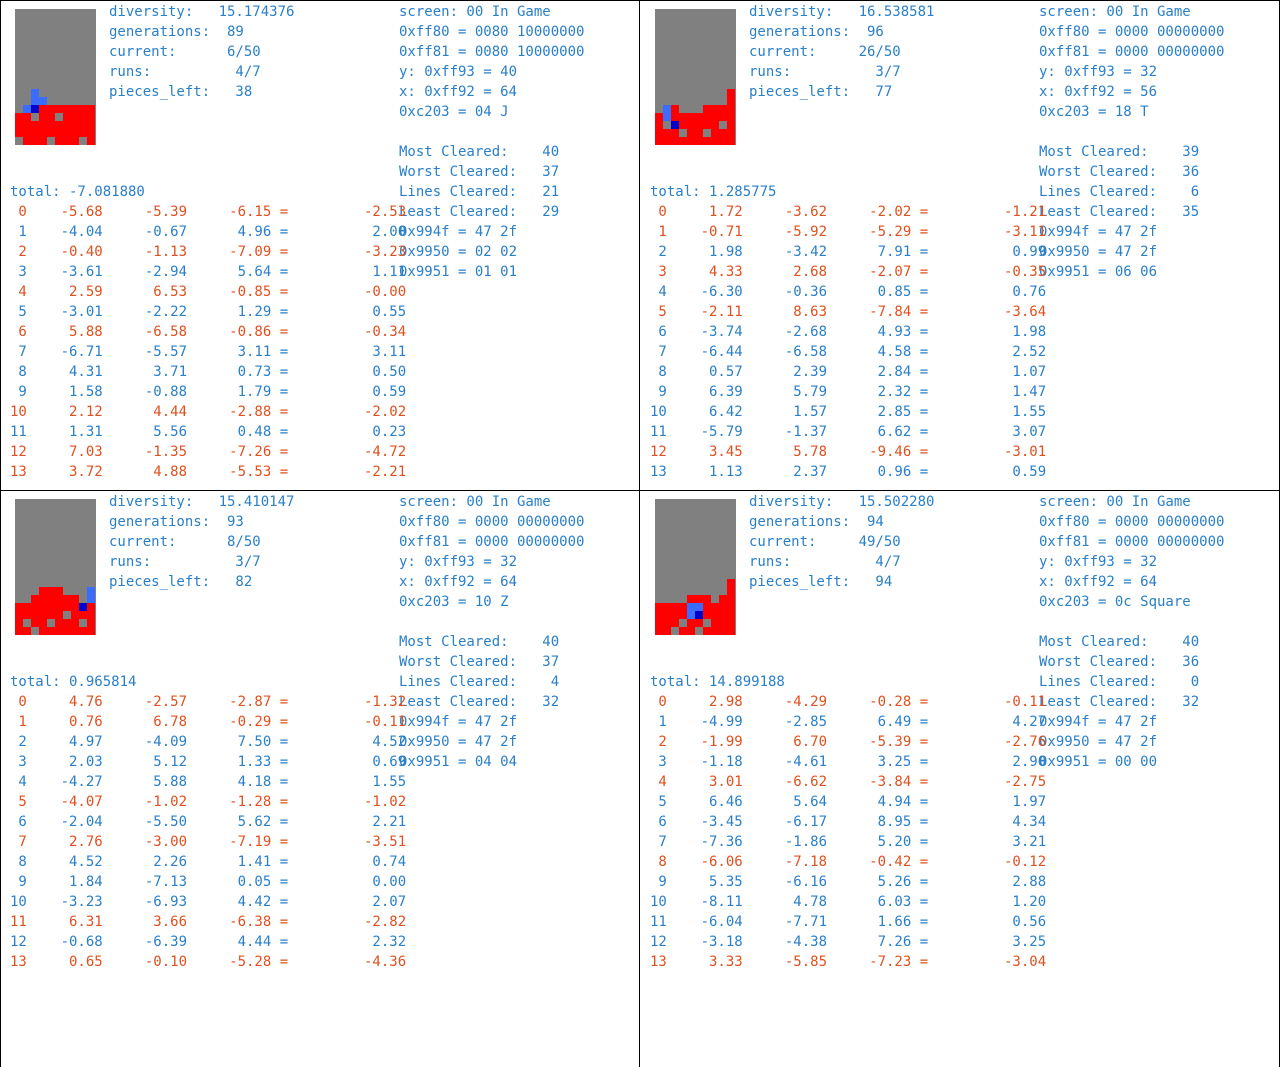  I want to click on active-piece-pivot, so click(35, 109).